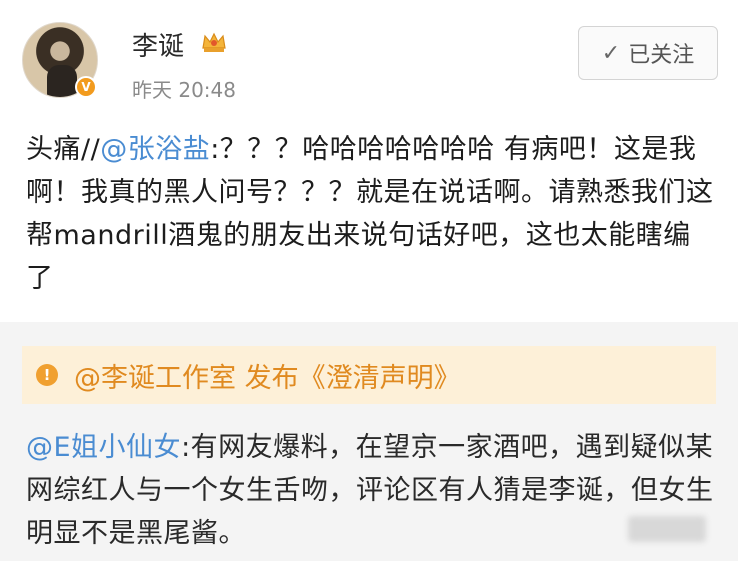 The height and width of the screenshot is (561, 738). What do you see at coordinates (47, 375) in the screenshot?
I see `alert-icon: !` at bounding box center [47, 375].